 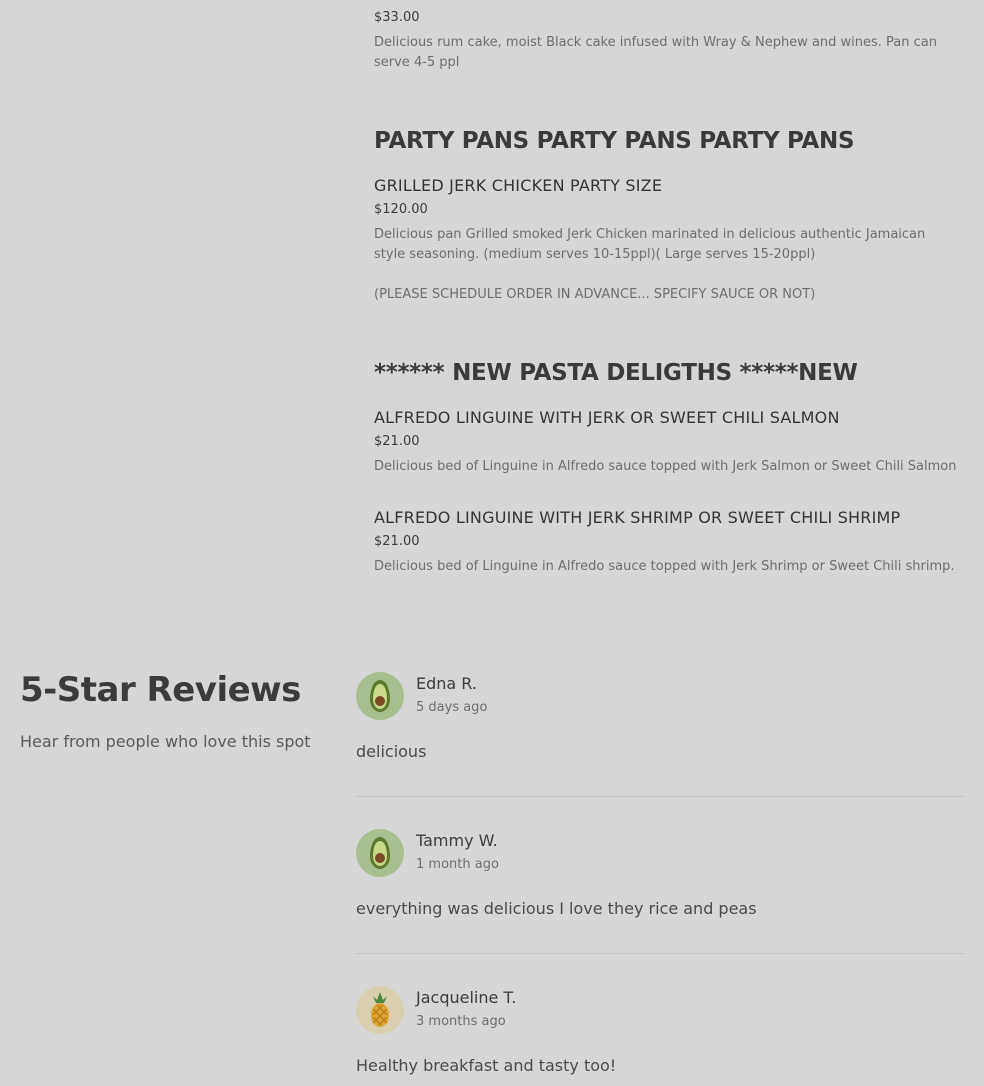 I want to click on pineapple-icon, so click(x=380, y=1009).